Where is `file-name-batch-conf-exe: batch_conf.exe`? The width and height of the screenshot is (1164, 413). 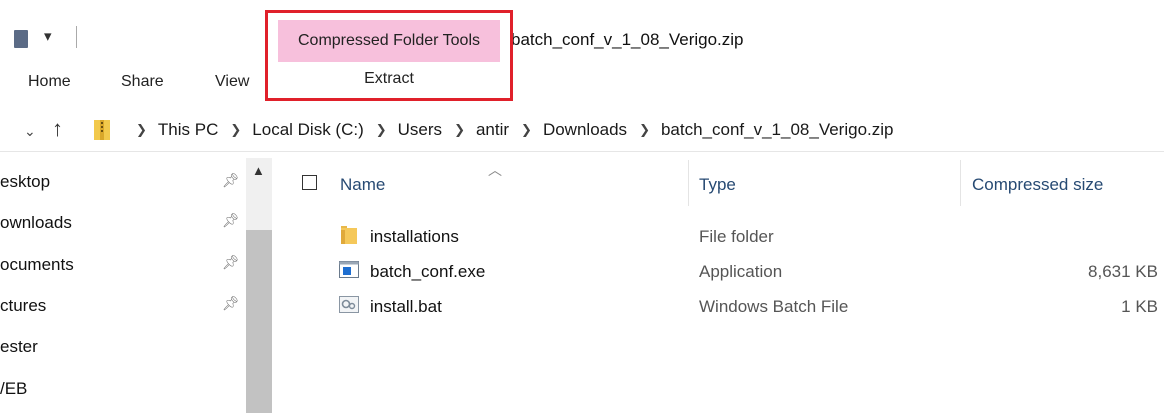 file-name-batch-conf-exe: batch_conf.exe is located at coordinates (427, 272).